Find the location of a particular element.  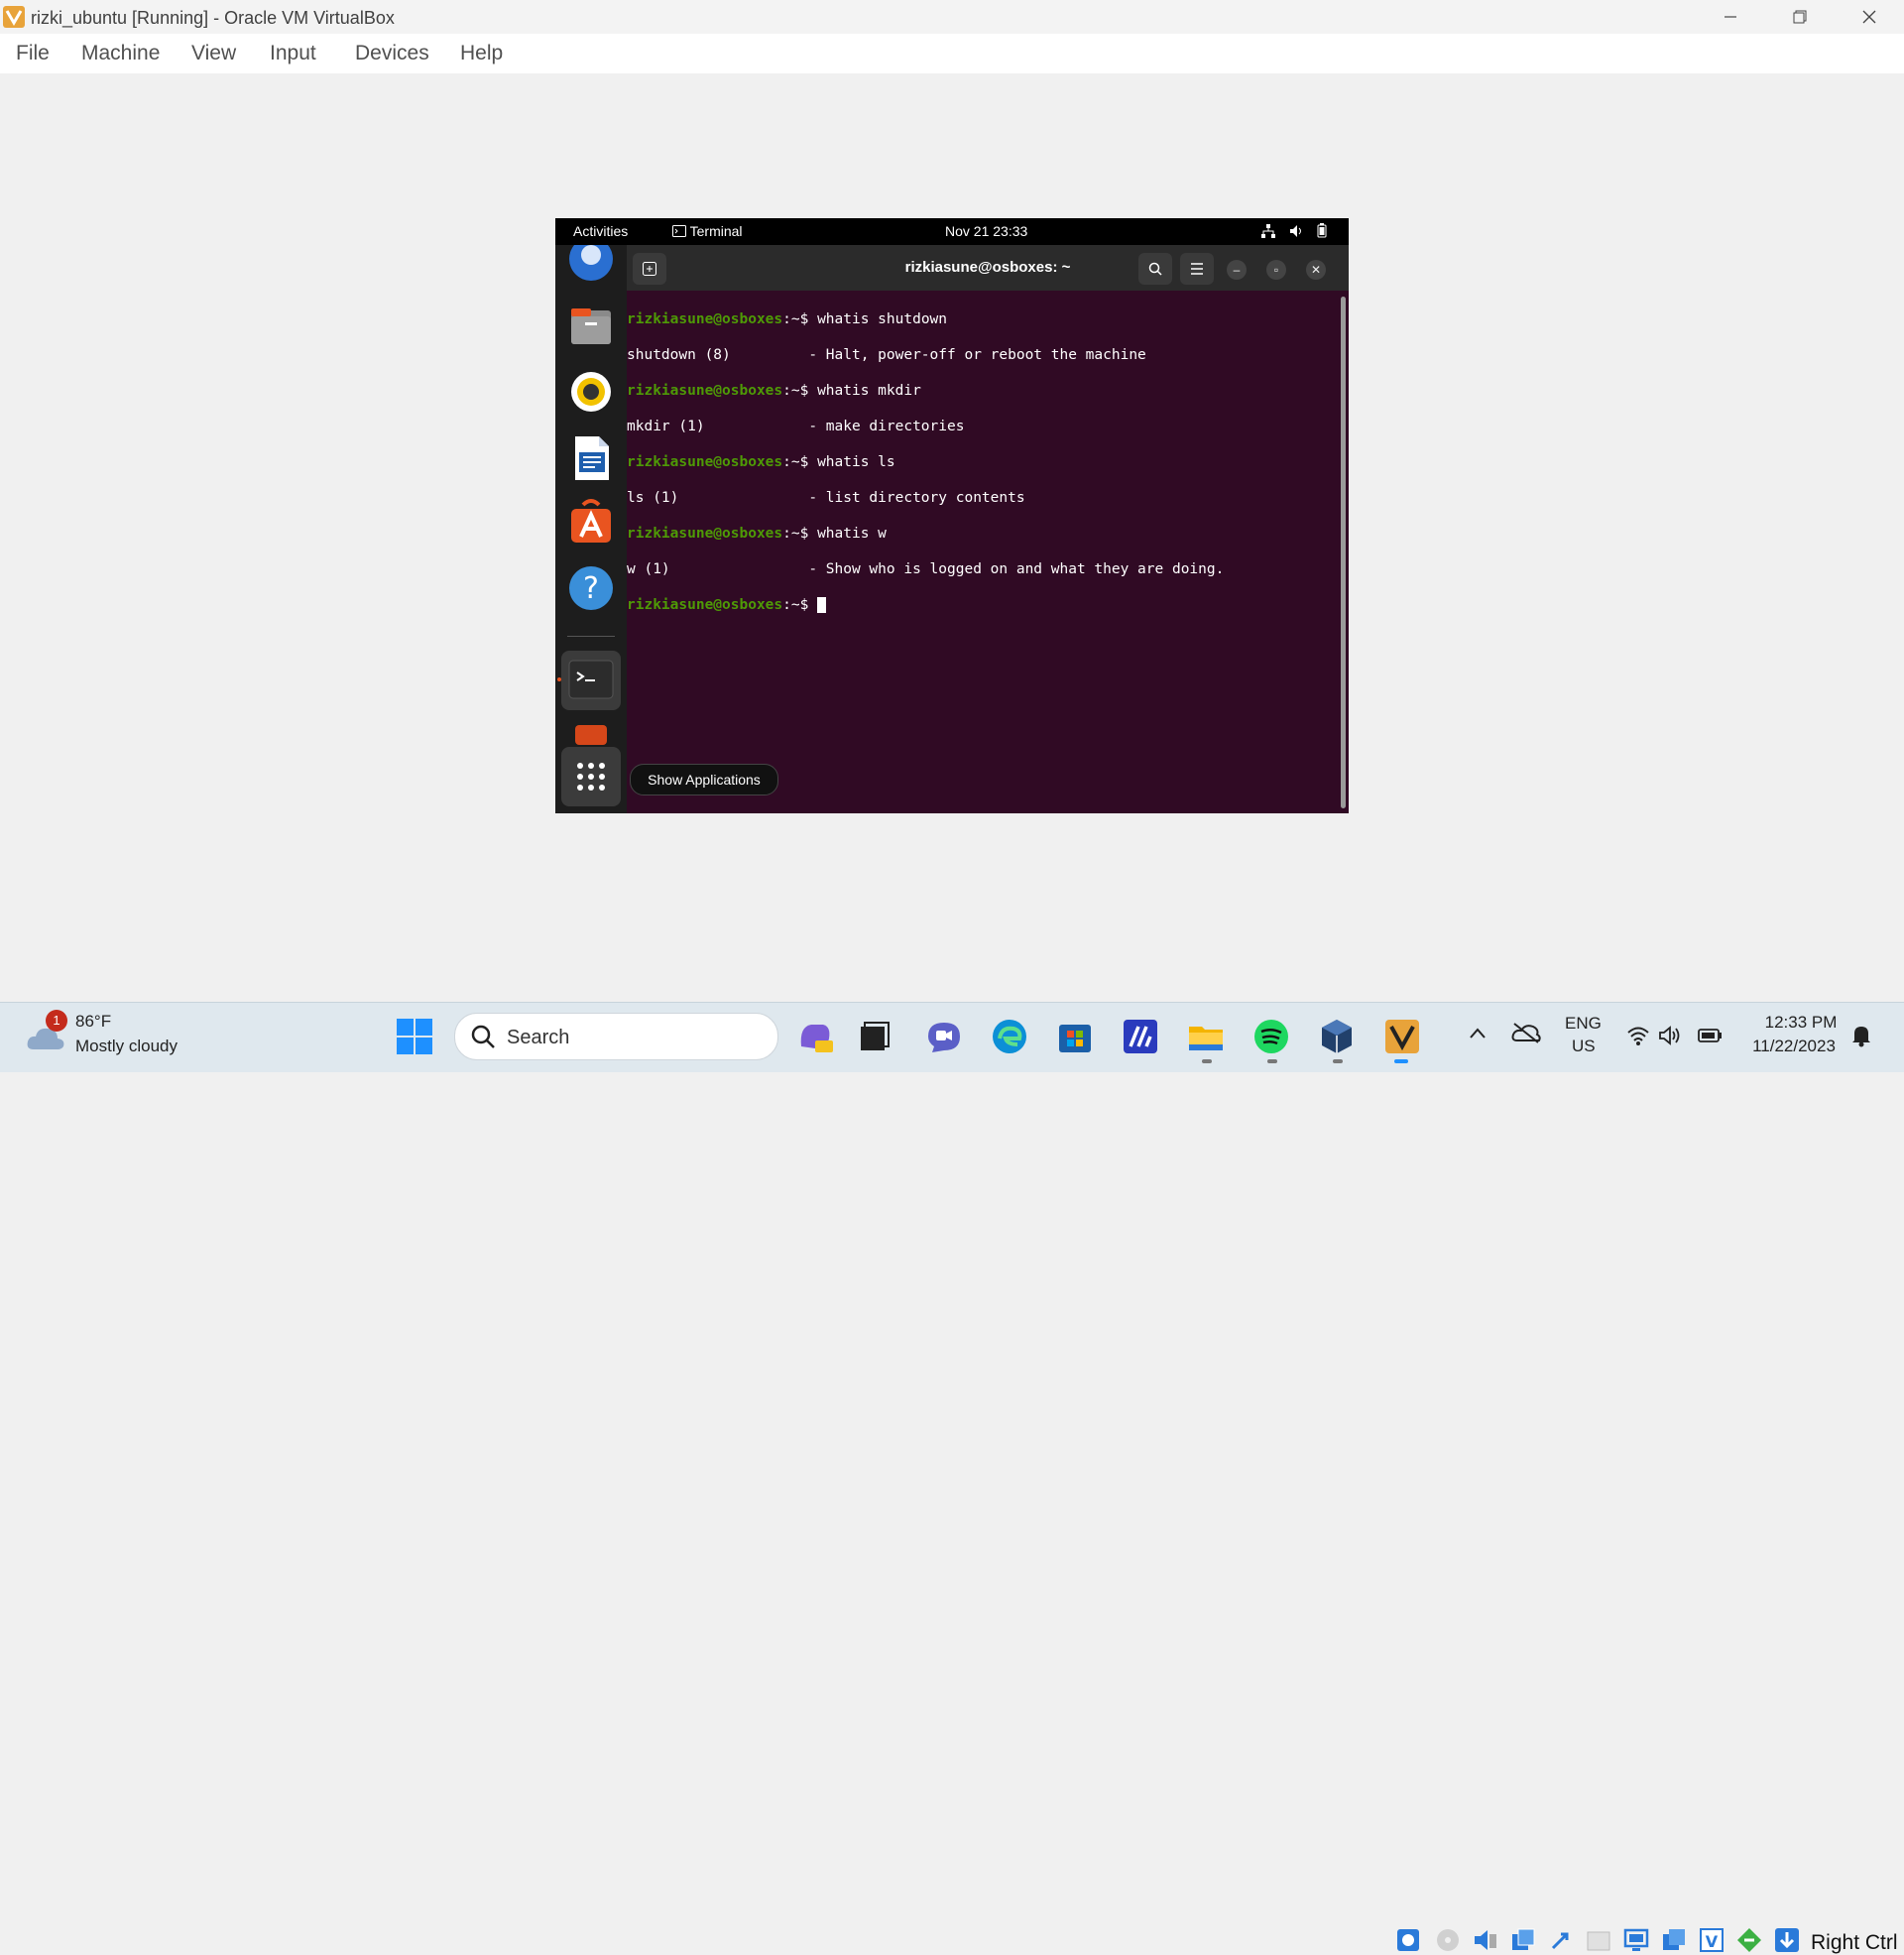

terminal-menu-button is located at coordinates (1197, 269).